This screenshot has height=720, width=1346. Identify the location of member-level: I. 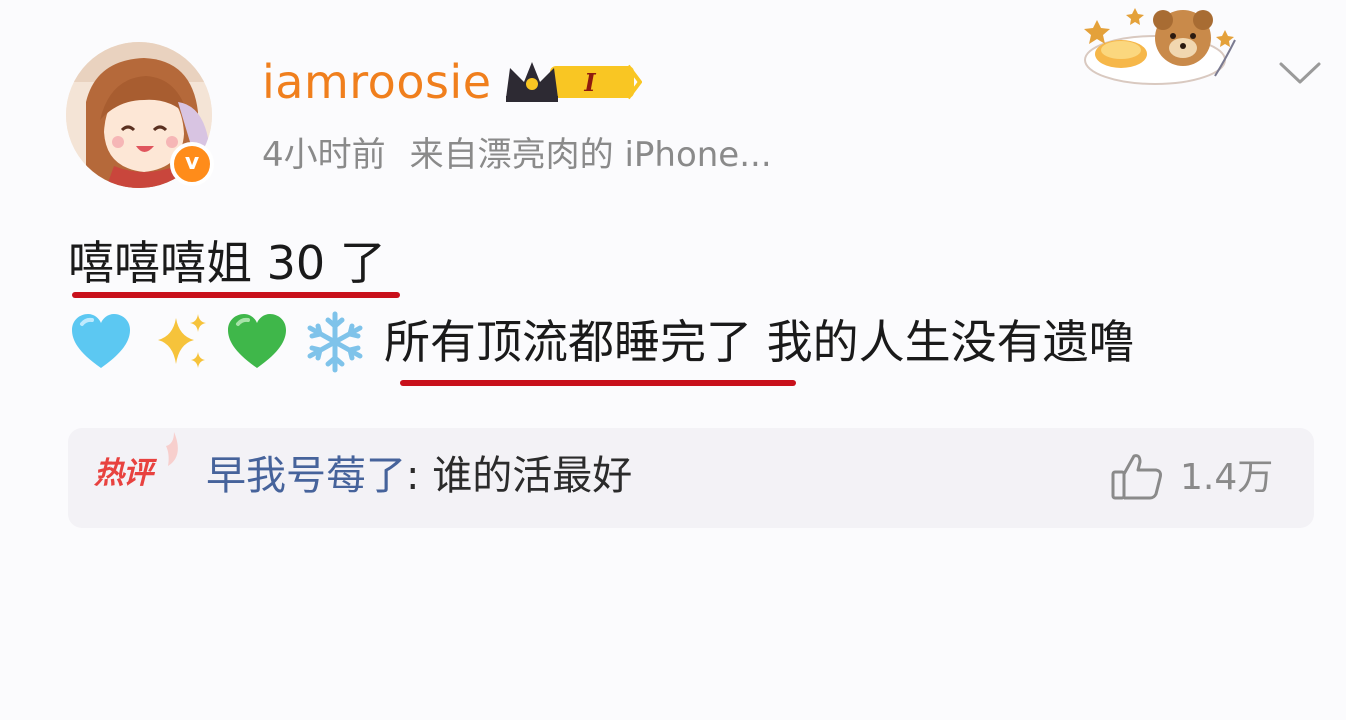
(589, 82).